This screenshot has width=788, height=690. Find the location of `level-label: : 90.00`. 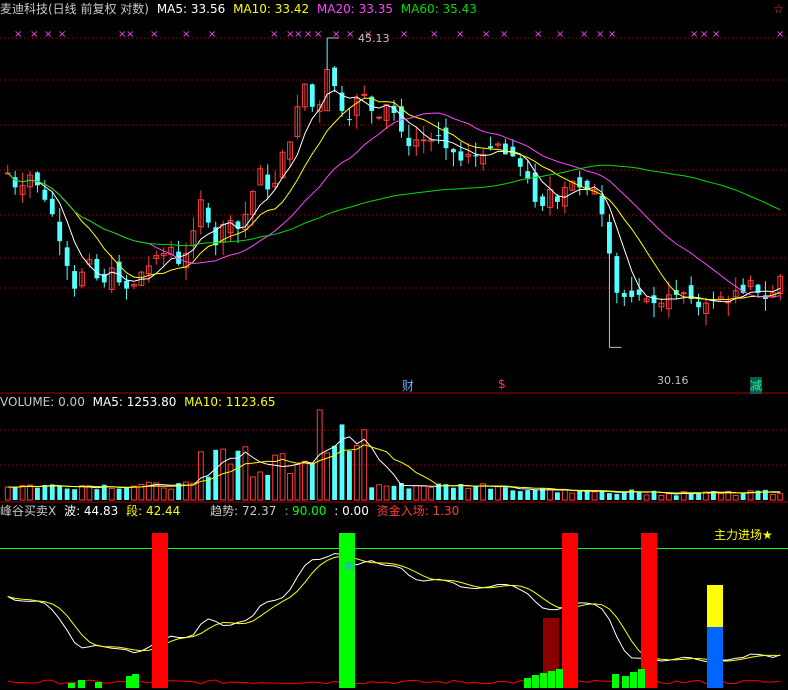

level-label: : 90.00 is located at coordinates (305, 511).